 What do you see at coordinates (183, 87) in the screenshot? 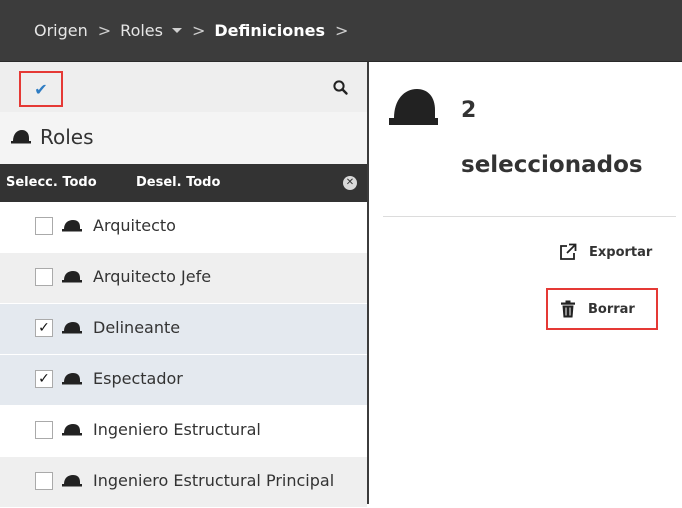
I see `roles-toolbar: ✔` at bounding box center [183, 87].